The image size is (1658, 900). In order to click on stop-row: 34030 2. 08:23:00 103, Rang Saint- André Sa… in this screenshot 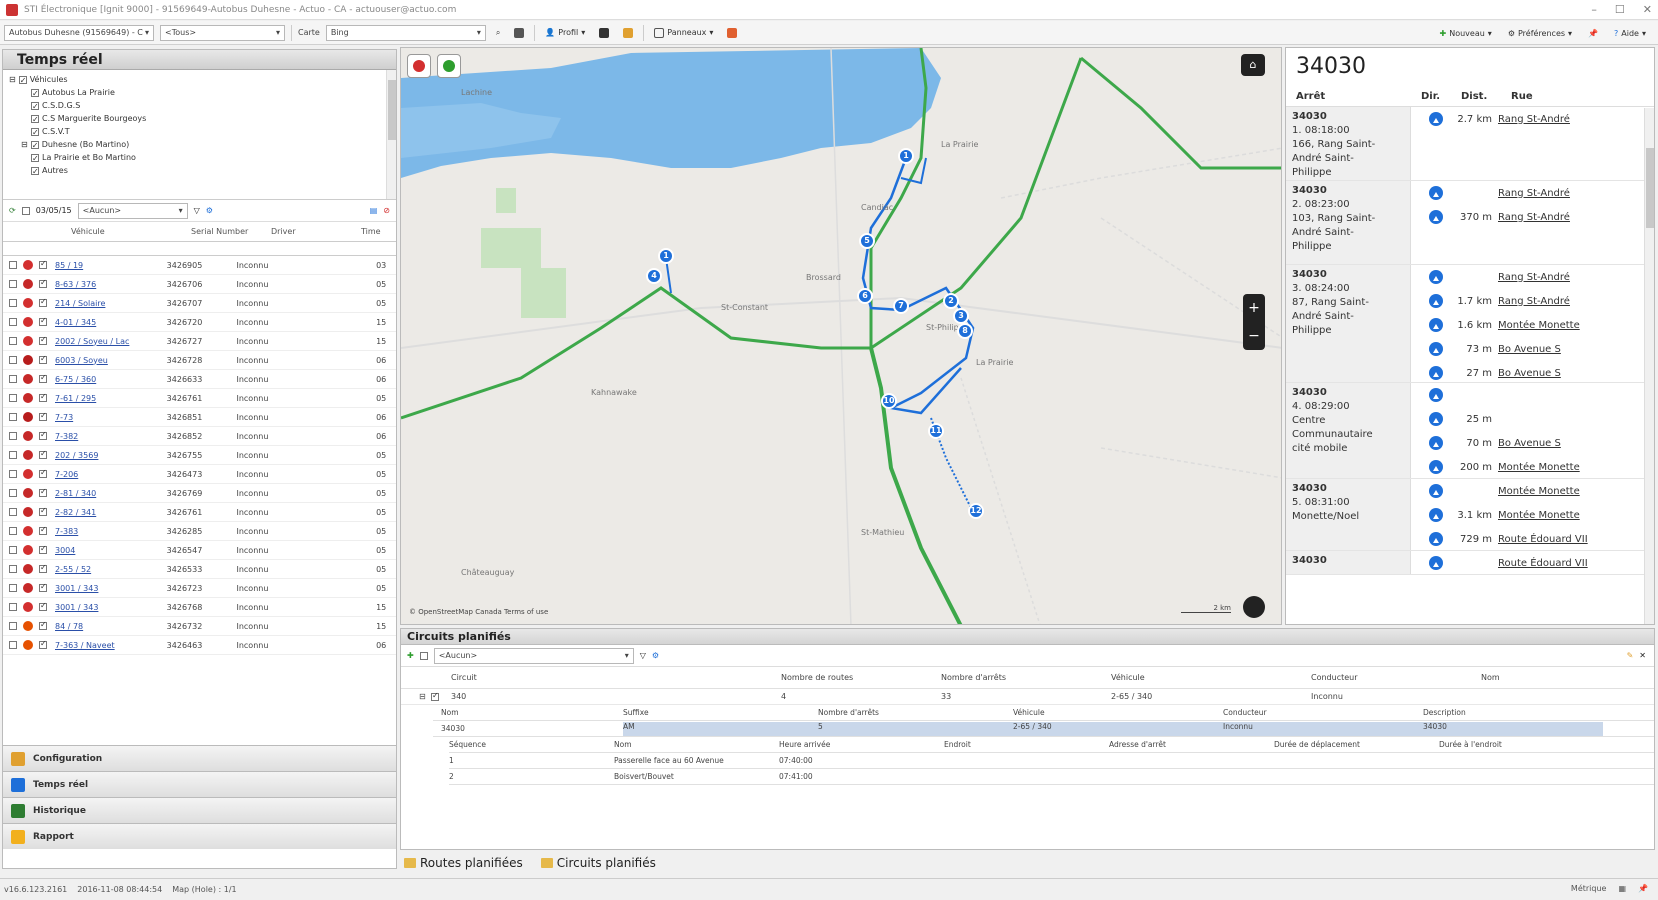, I will do `click(1470, 223)`.